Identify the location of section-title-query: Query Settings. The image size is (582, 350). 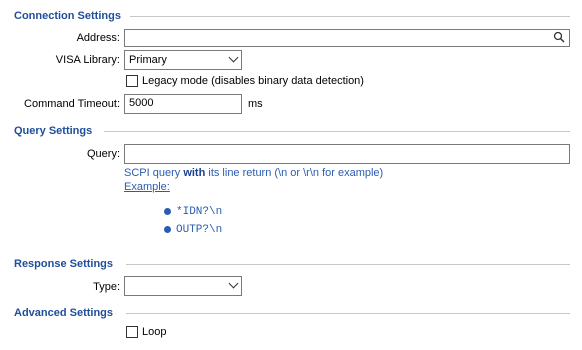
(53, 131).